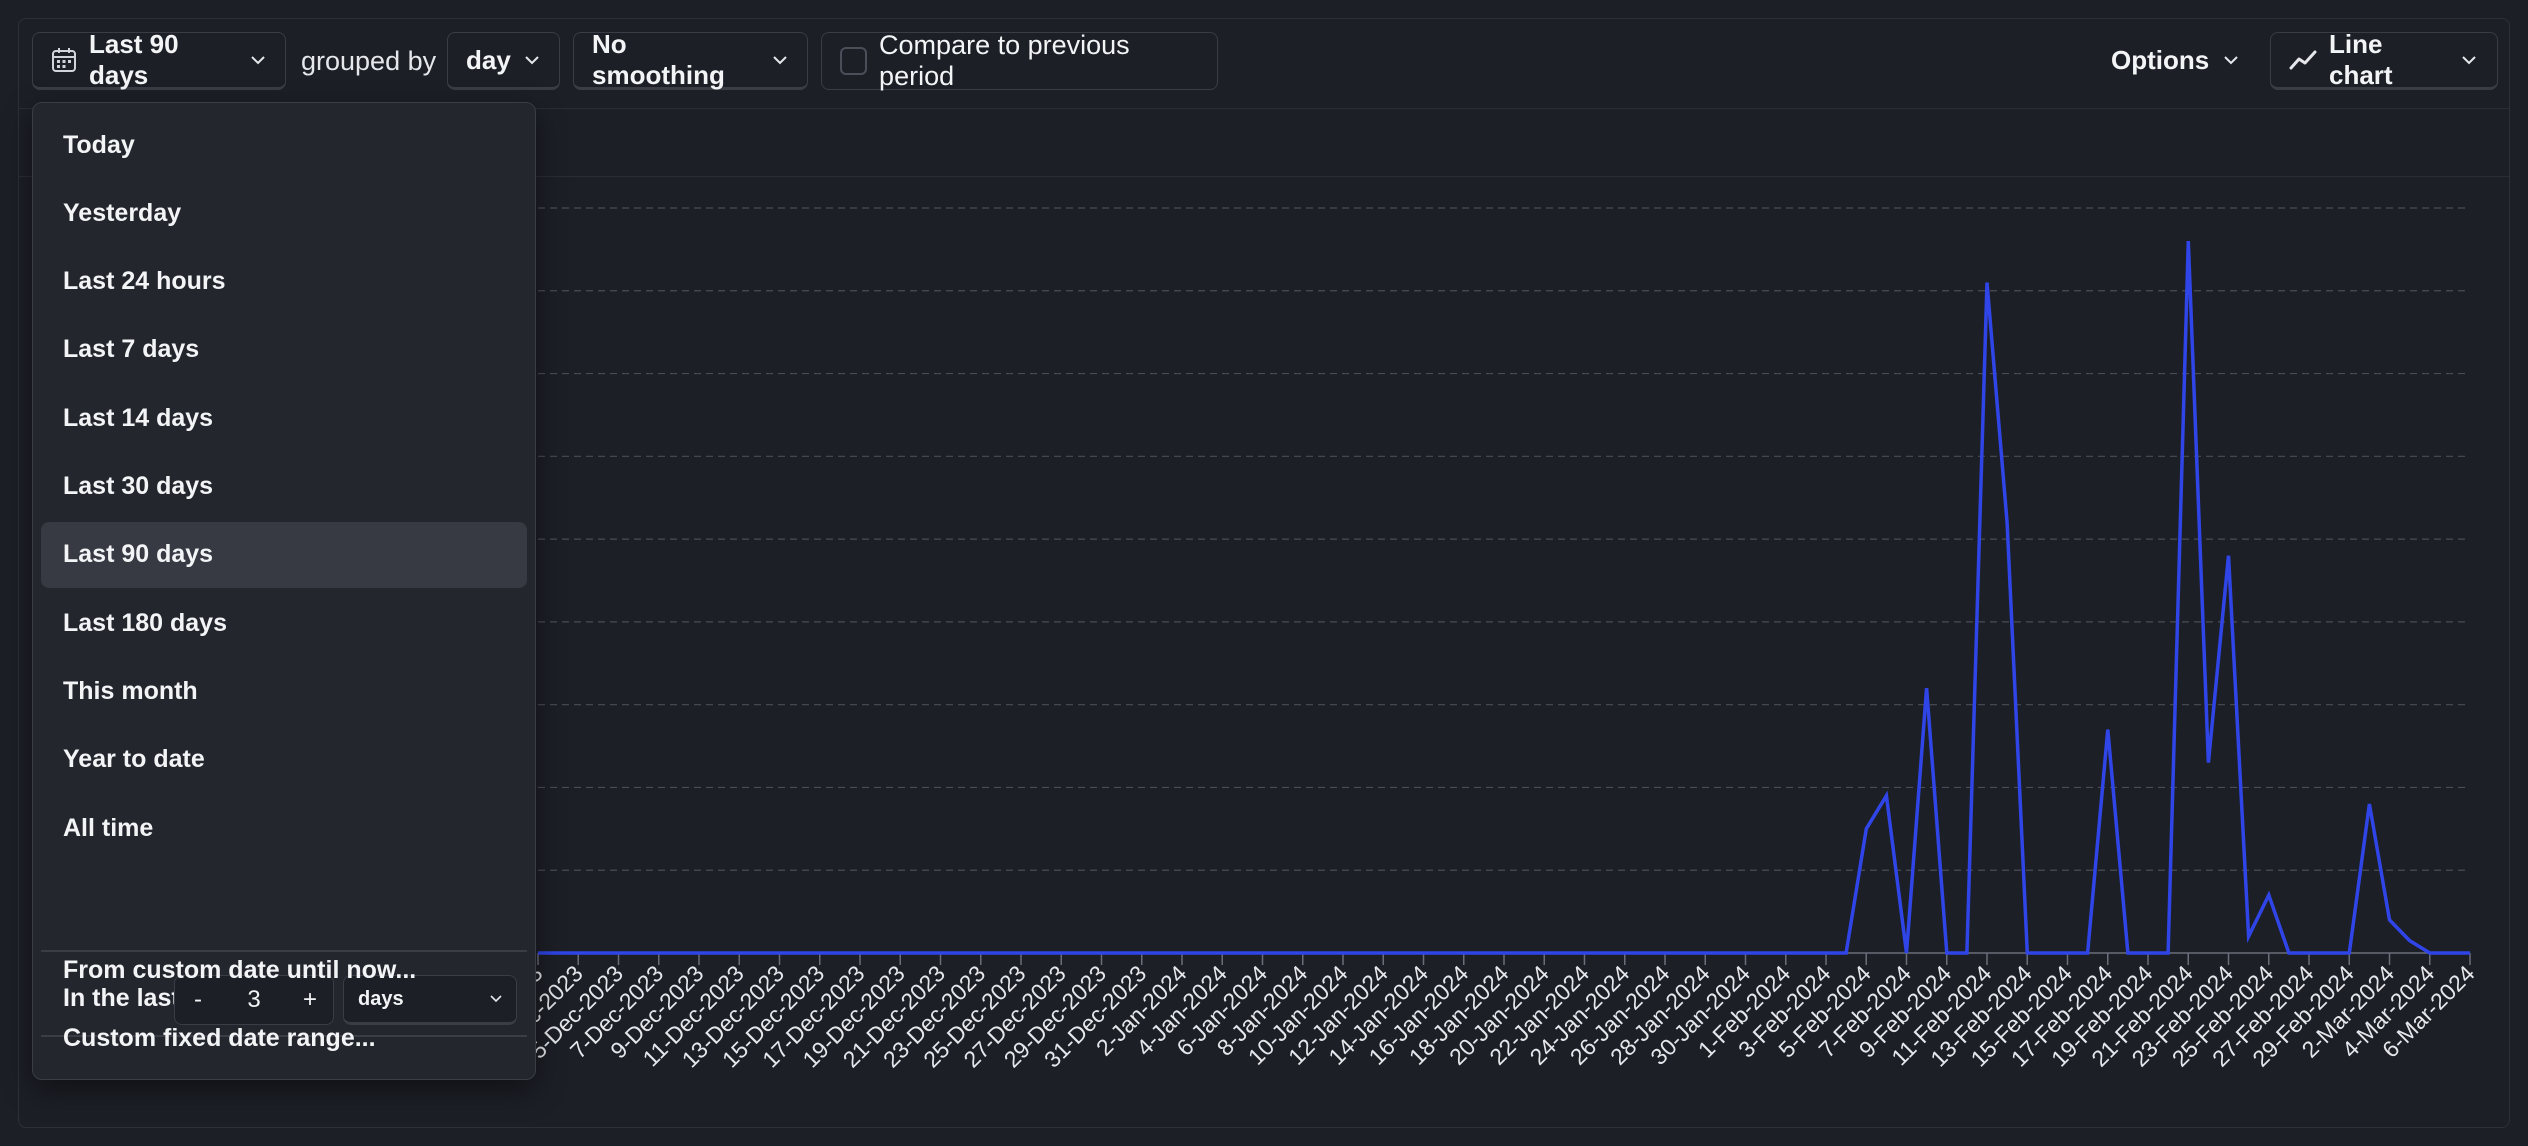 Image resolution: width=2528 pixels, height=1146 pixels. I want to click on date-option-yesterday: Yesterday, so click(284, 213).